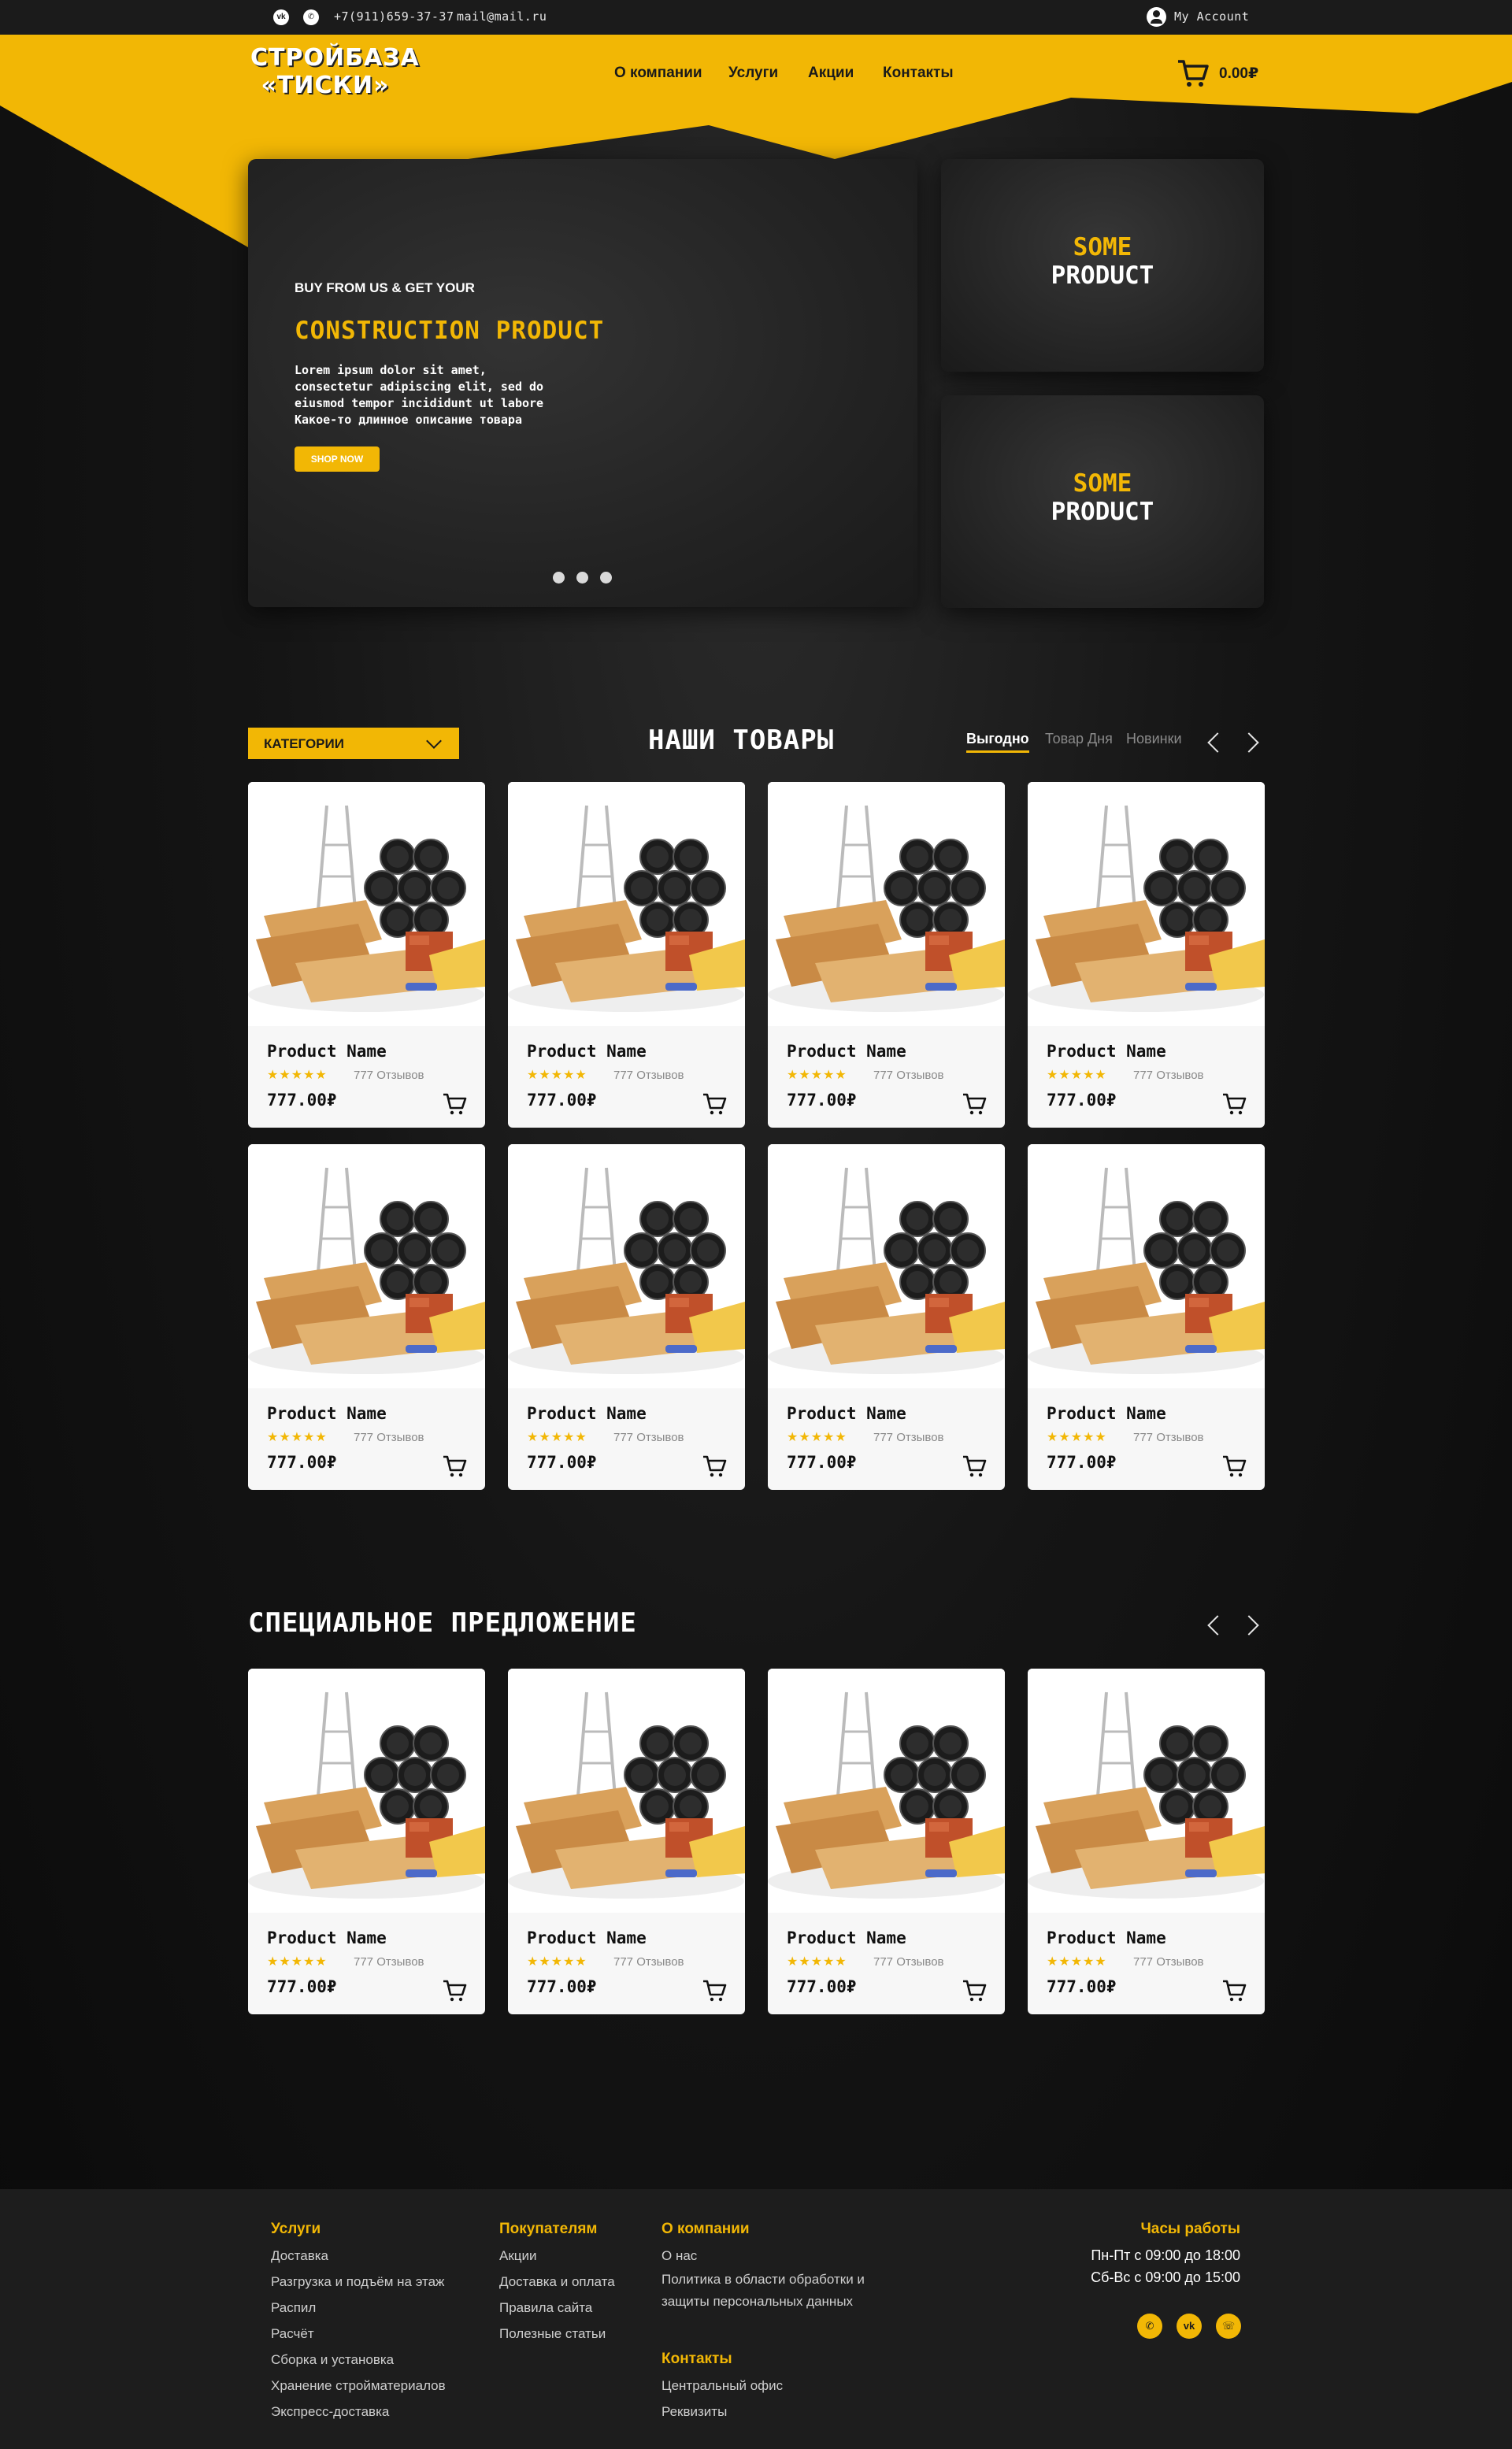 The image size is (1512, 2449). Describe the element at coordinates (358, 2334) in the screenshot. I see `footer-link: Расчёт` at that location.